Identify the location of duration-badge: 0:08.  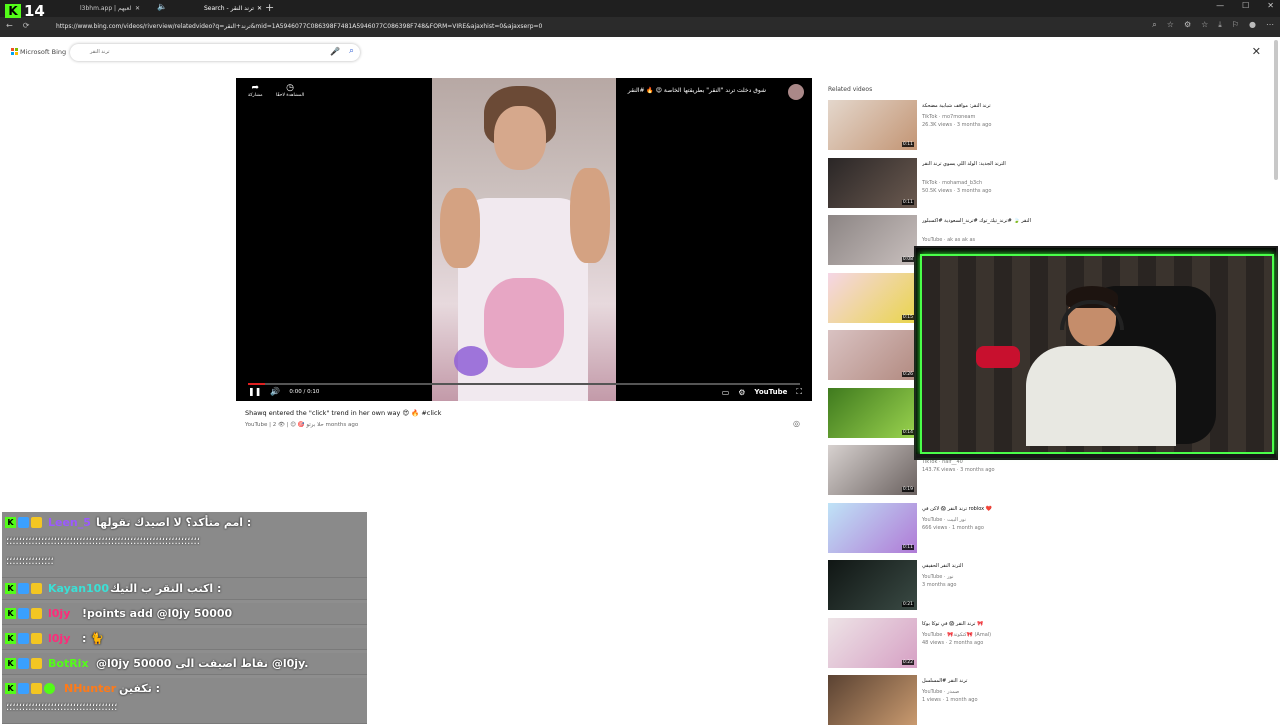
(907, 259).